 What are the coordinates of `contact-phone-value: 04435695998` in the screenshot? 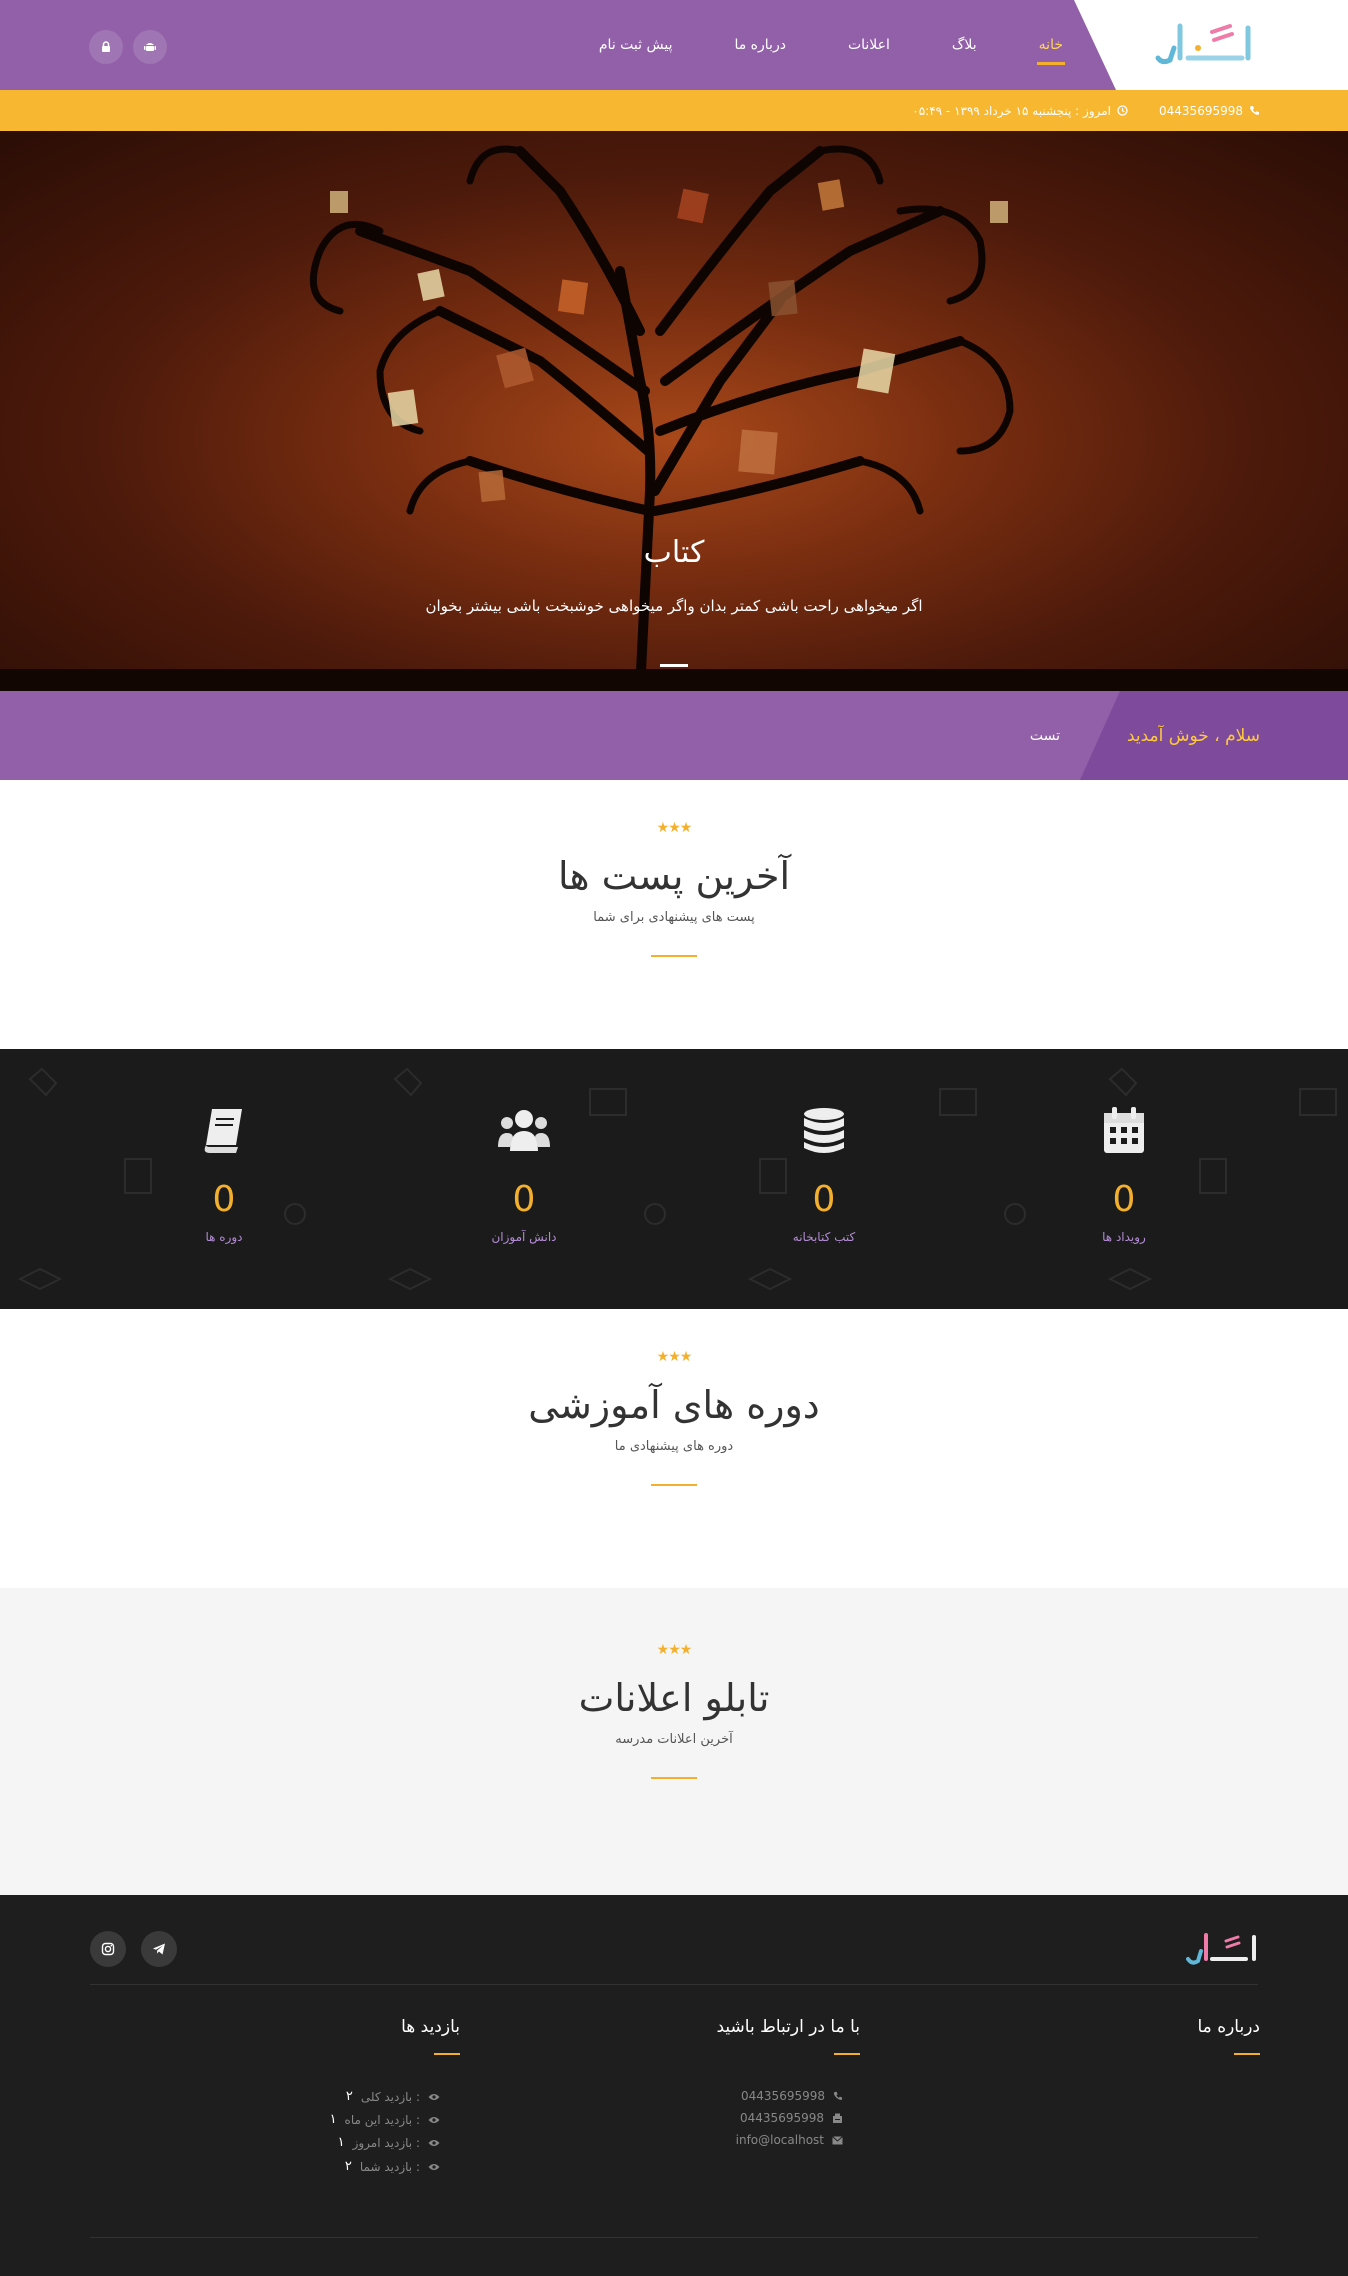 It's located at (783, 2096).